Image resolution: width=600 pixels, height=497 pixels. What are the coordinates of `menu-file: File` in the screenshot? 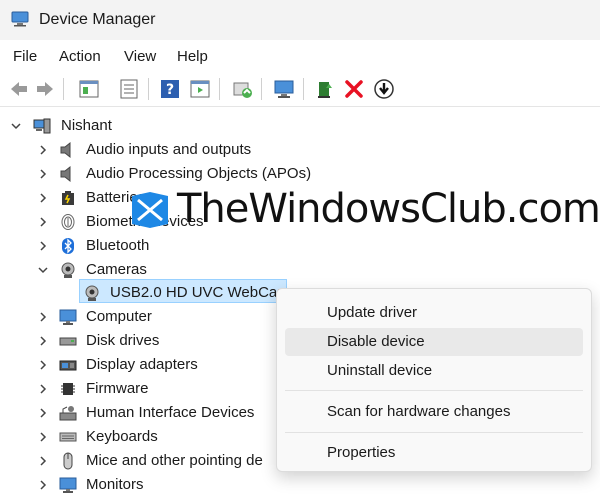 It's located at (25, 56).